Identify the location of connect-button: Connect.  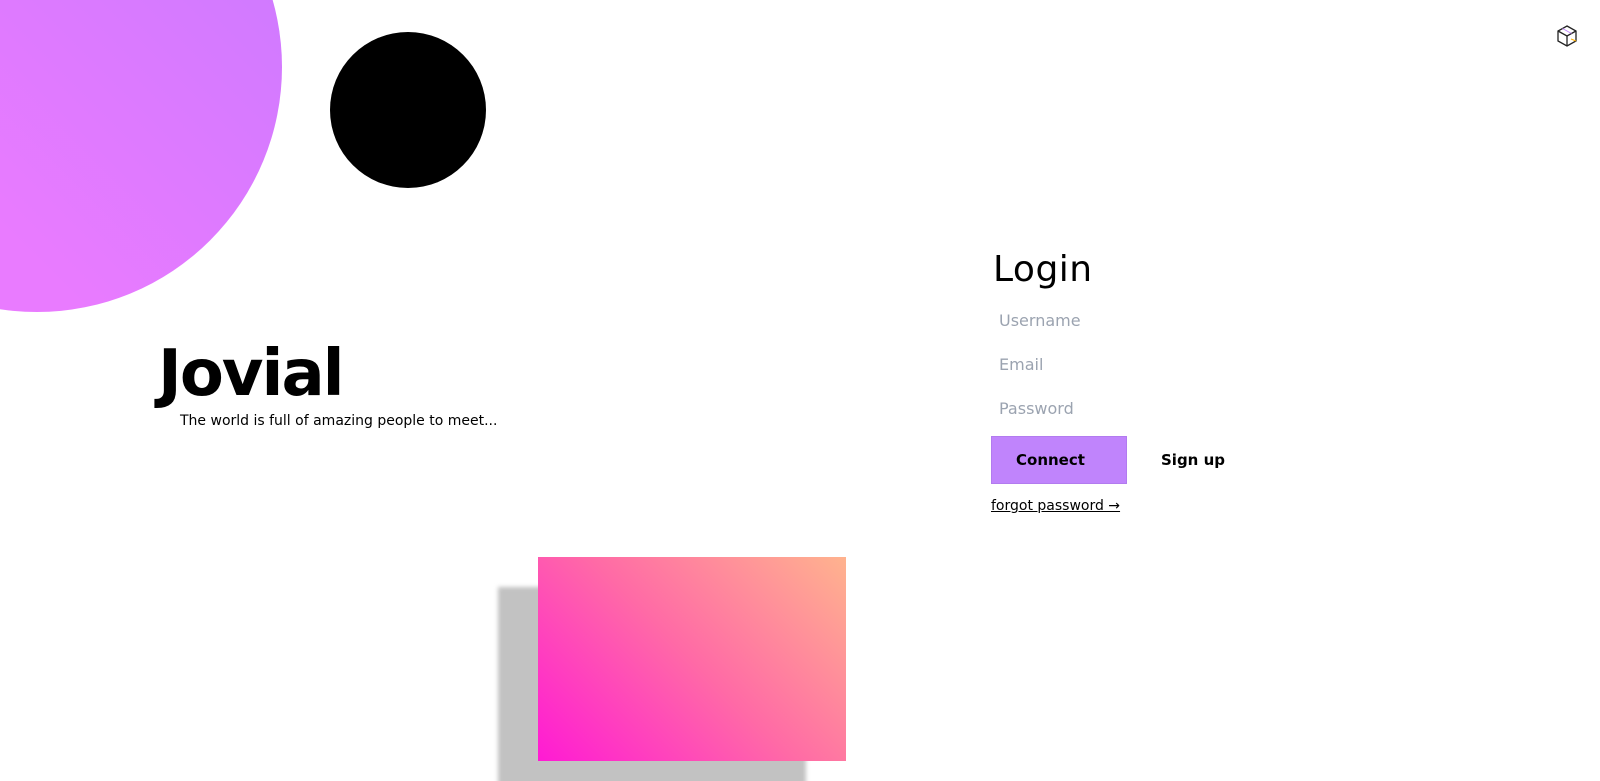
(1059, 460).